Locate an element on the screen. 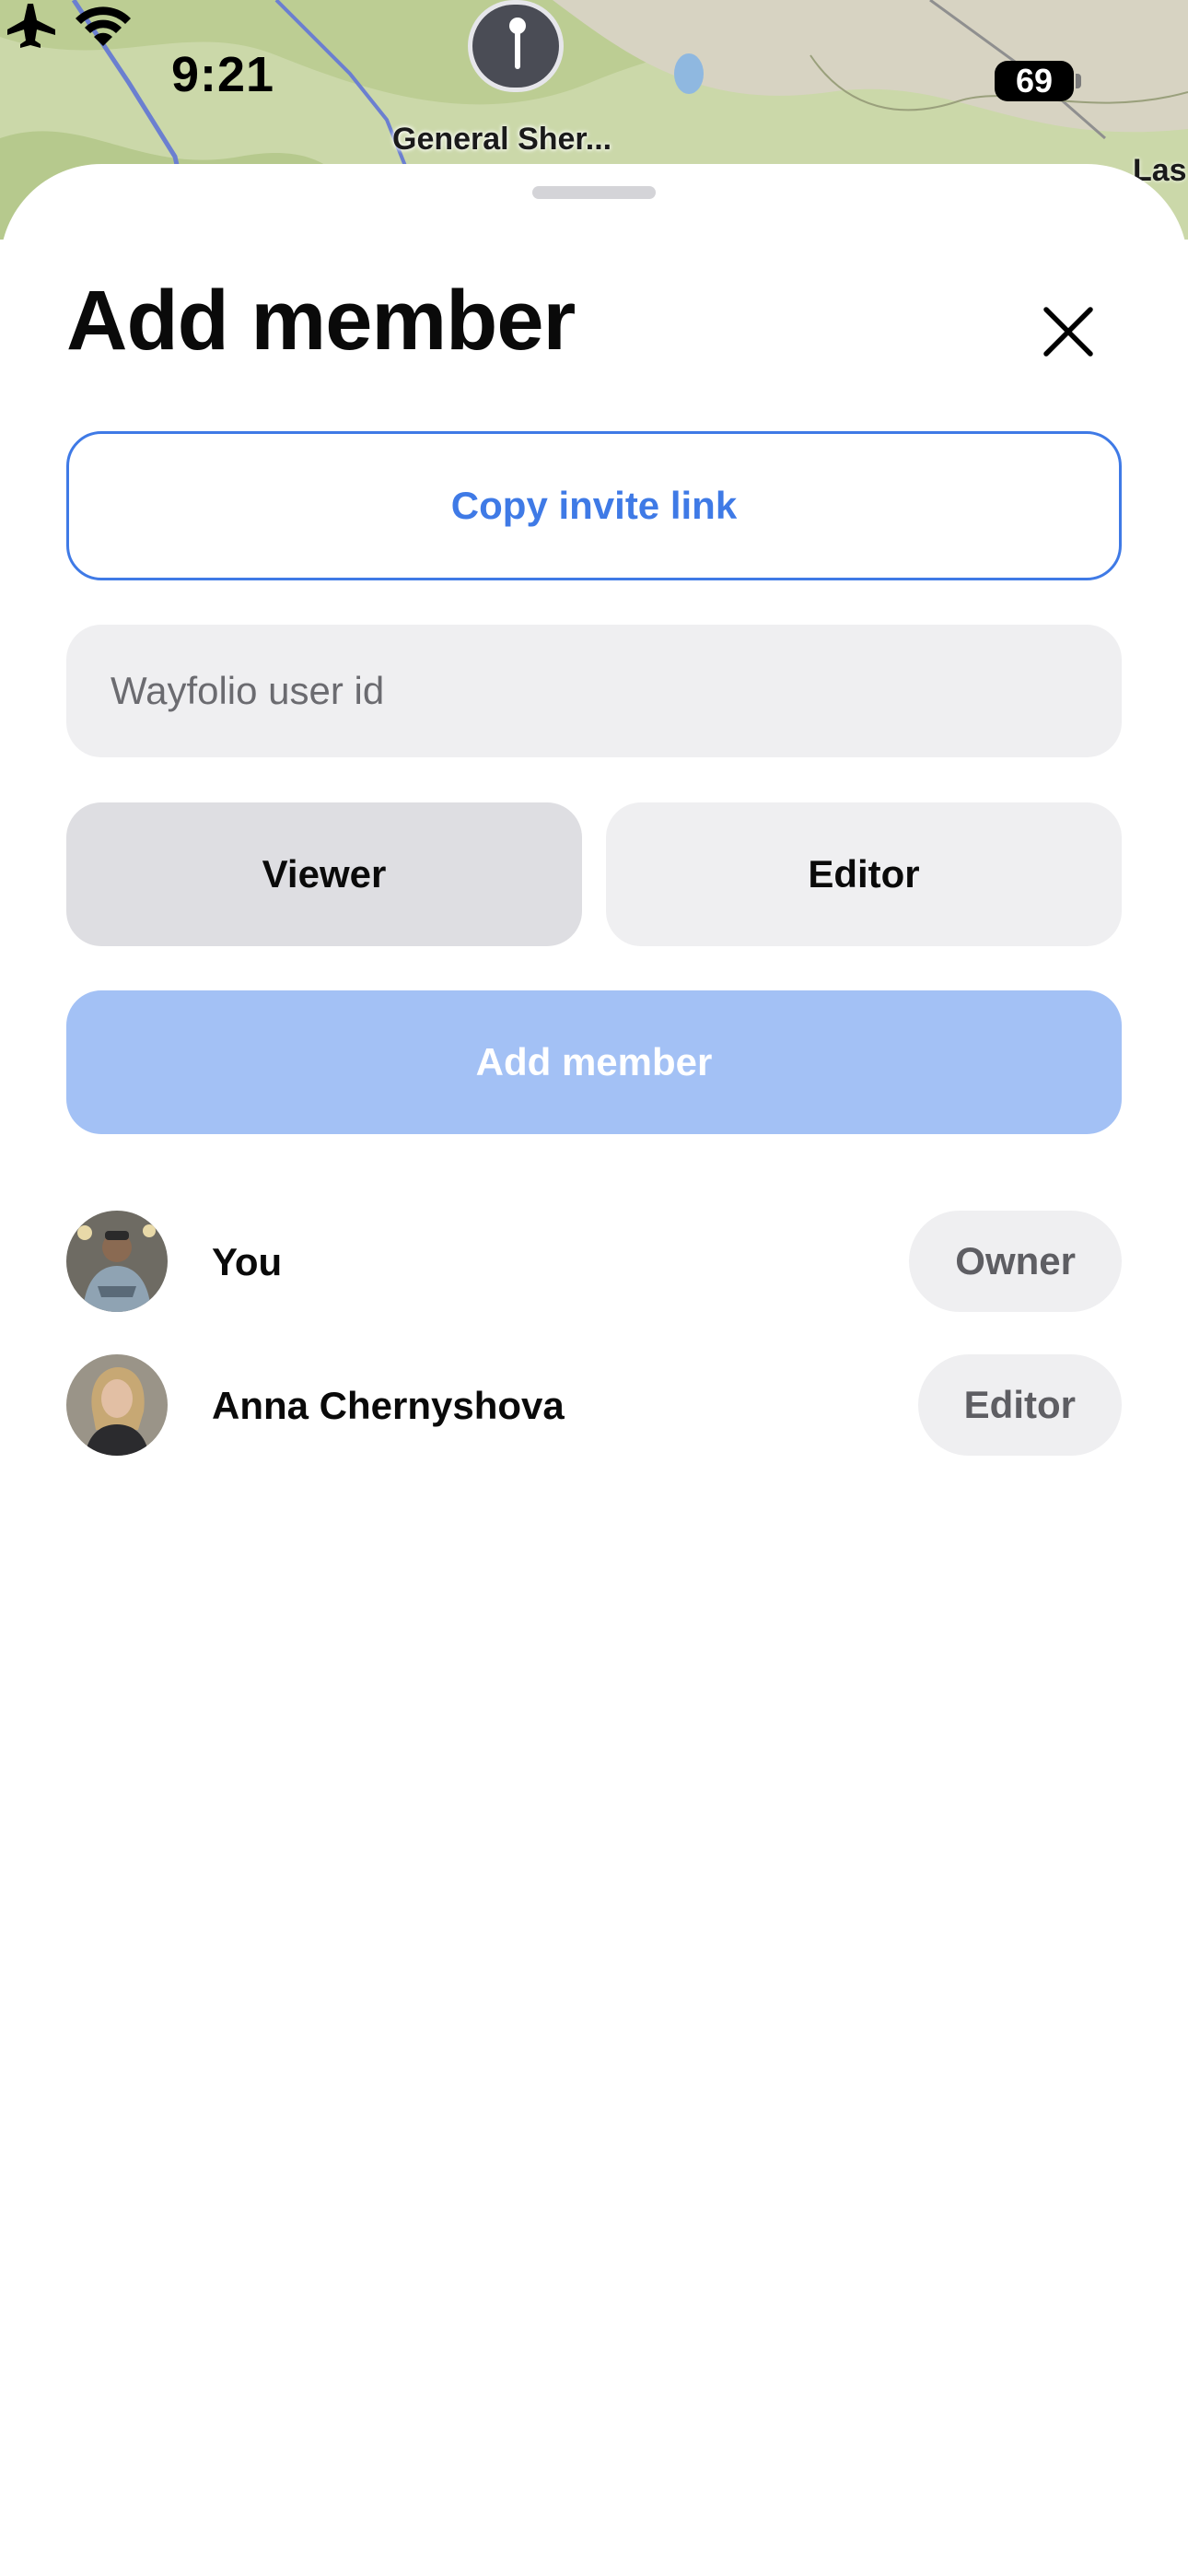 Image resolution: width=1188 pixels, height=2576 pixels. role-badge: Owner is located at coordinates (1016, 1261).